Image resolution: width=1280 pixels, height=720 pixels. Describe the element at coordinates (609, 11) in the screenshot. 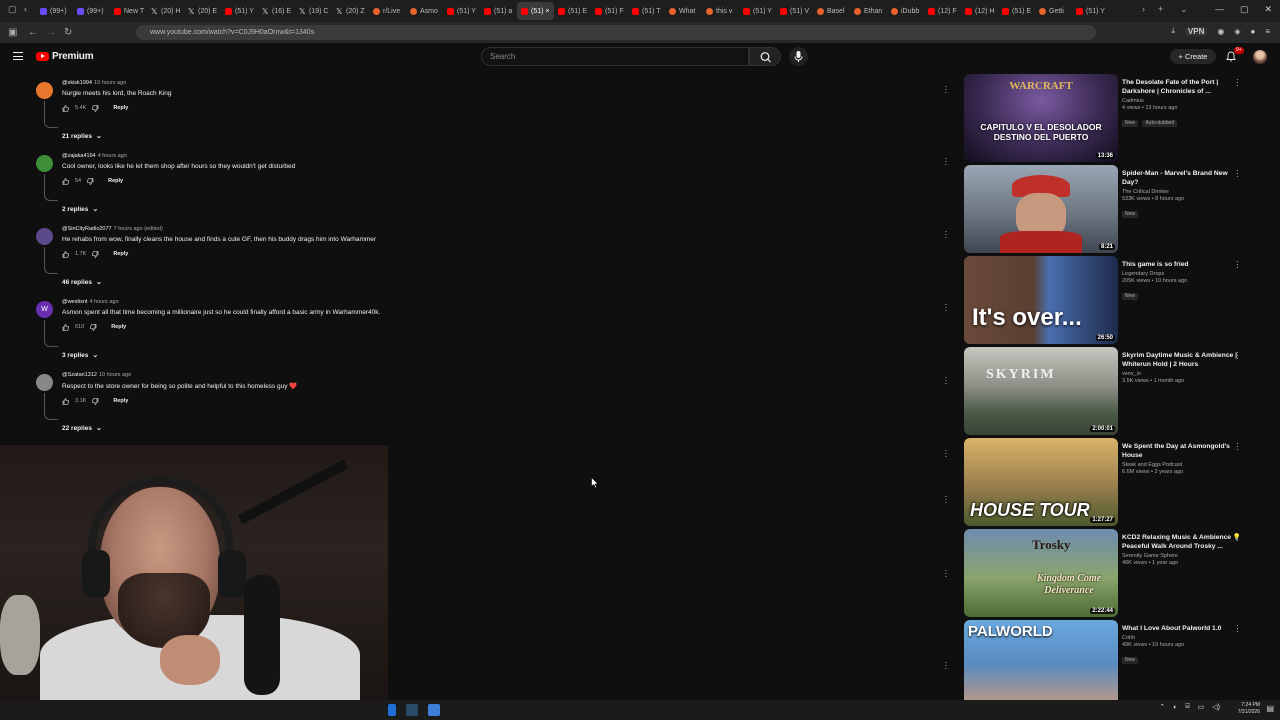

I see `browser-tab: (51) F` at that location.